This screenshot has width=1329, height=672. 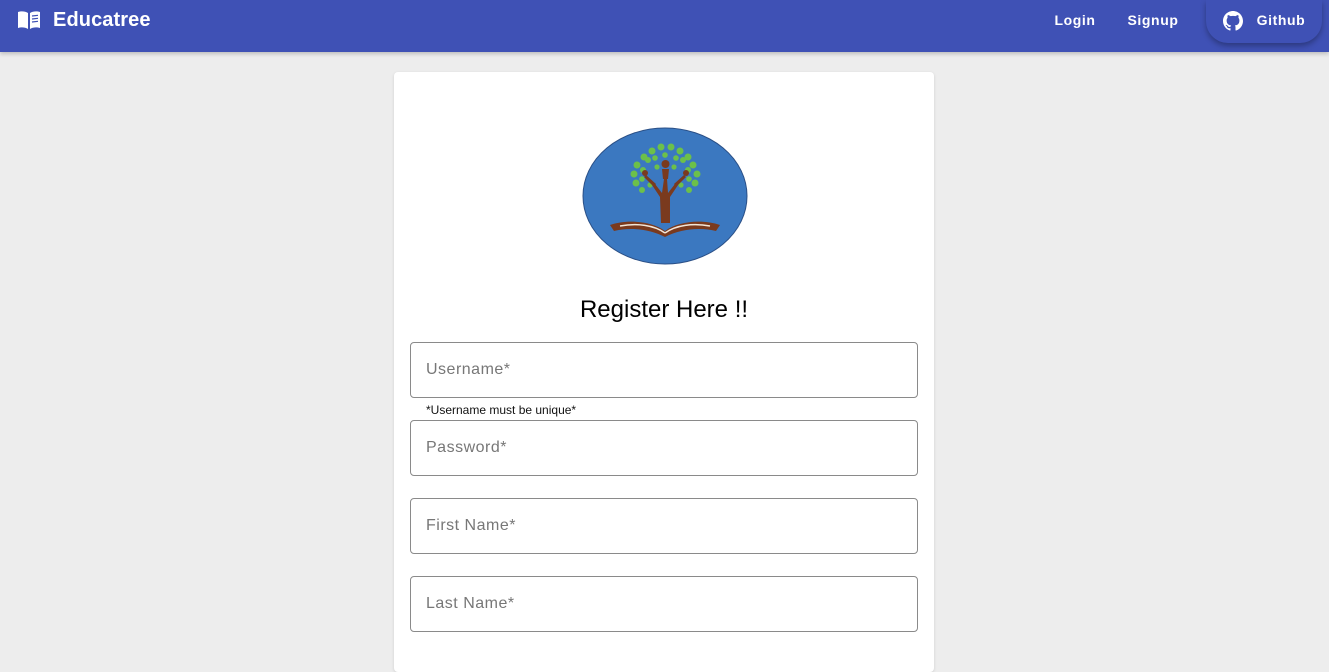 What do you see at coordinates (102, 19) in the screenshot?
I see `app-title: Educatree` at bounding box center [102, 19].